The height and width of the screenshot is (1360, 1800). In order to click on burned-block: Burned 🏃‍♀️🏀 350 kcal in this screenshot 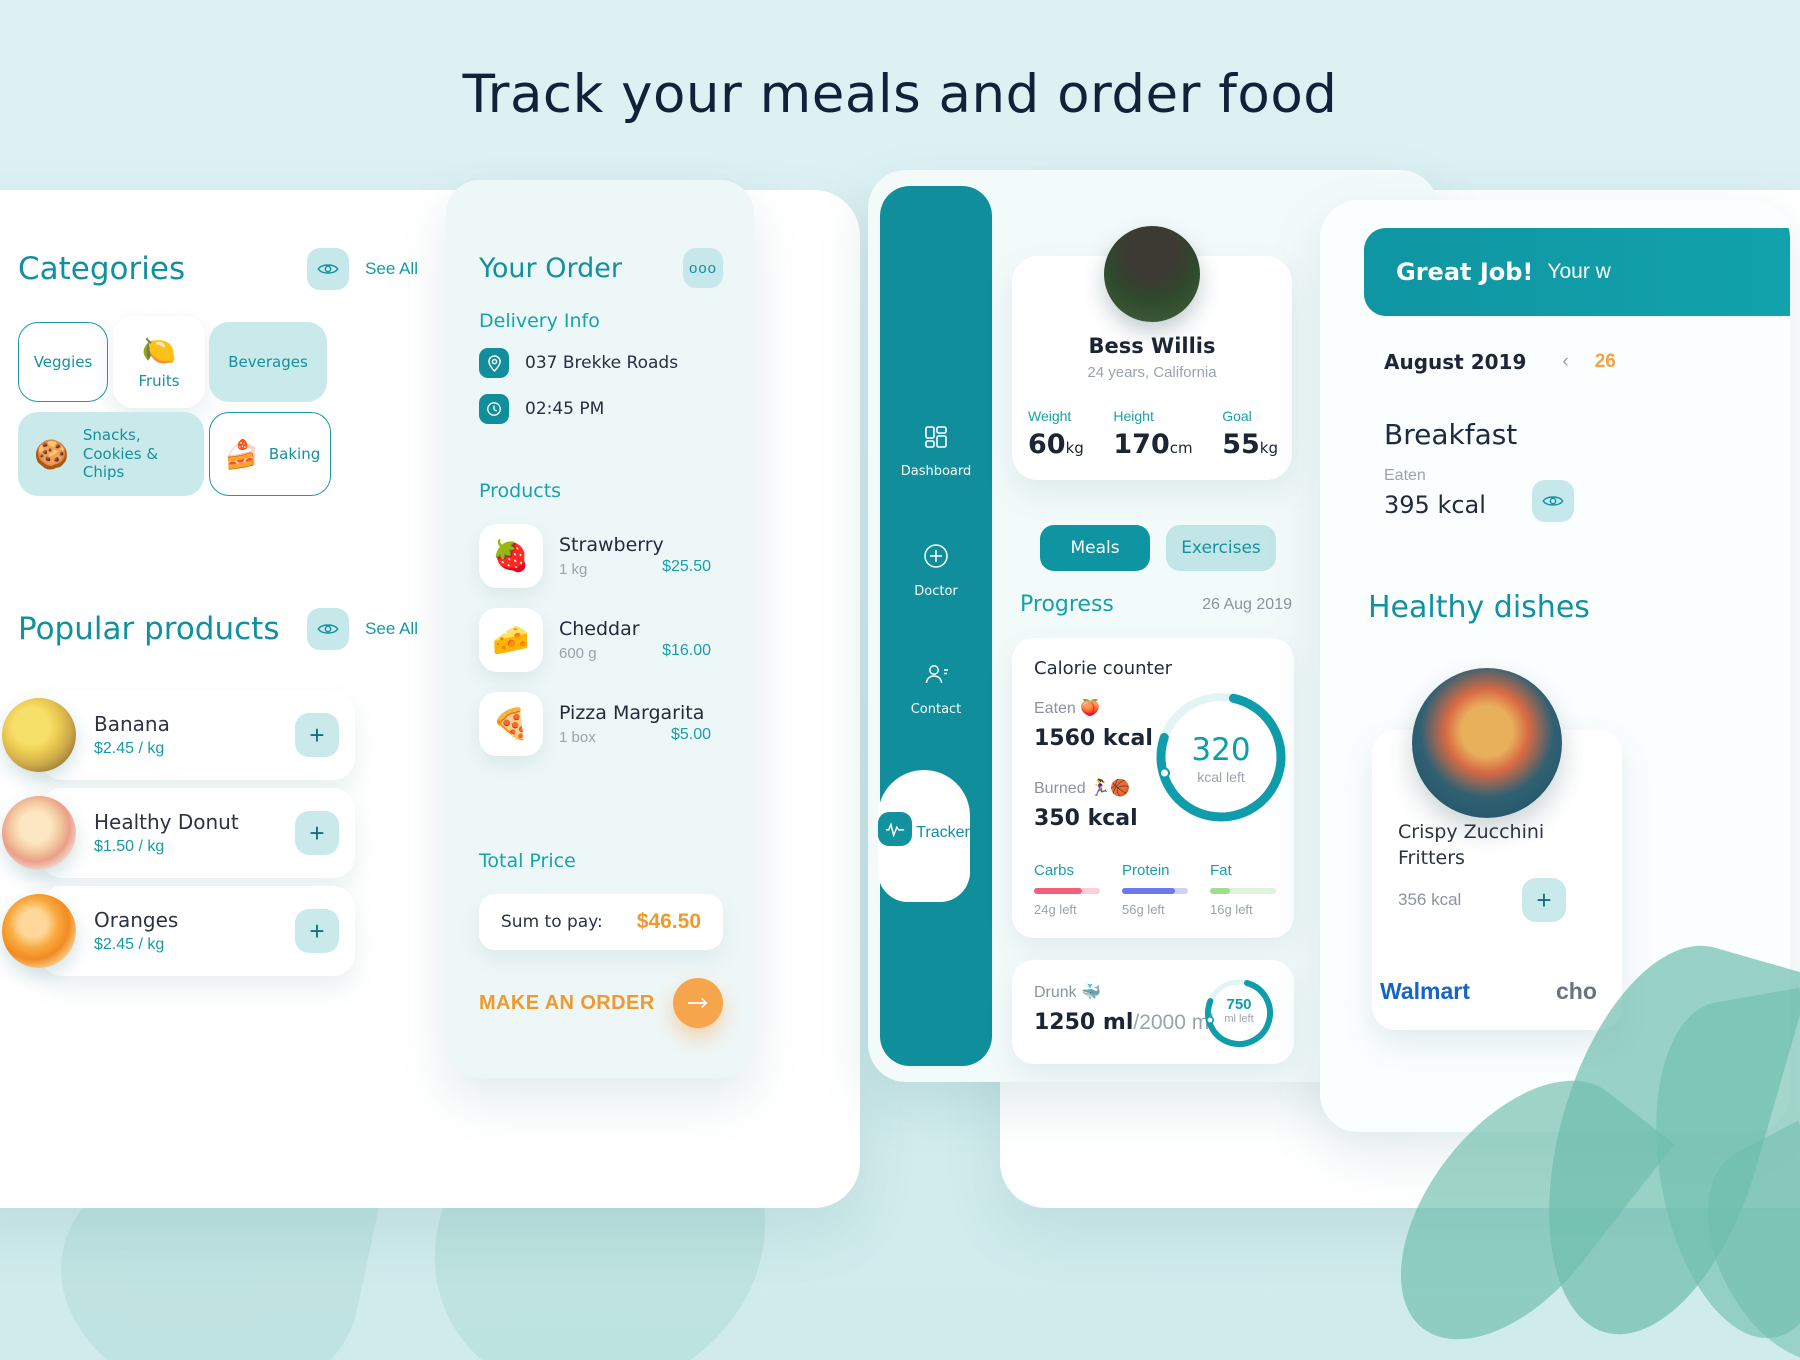, I will do `click(1086, 805)`.